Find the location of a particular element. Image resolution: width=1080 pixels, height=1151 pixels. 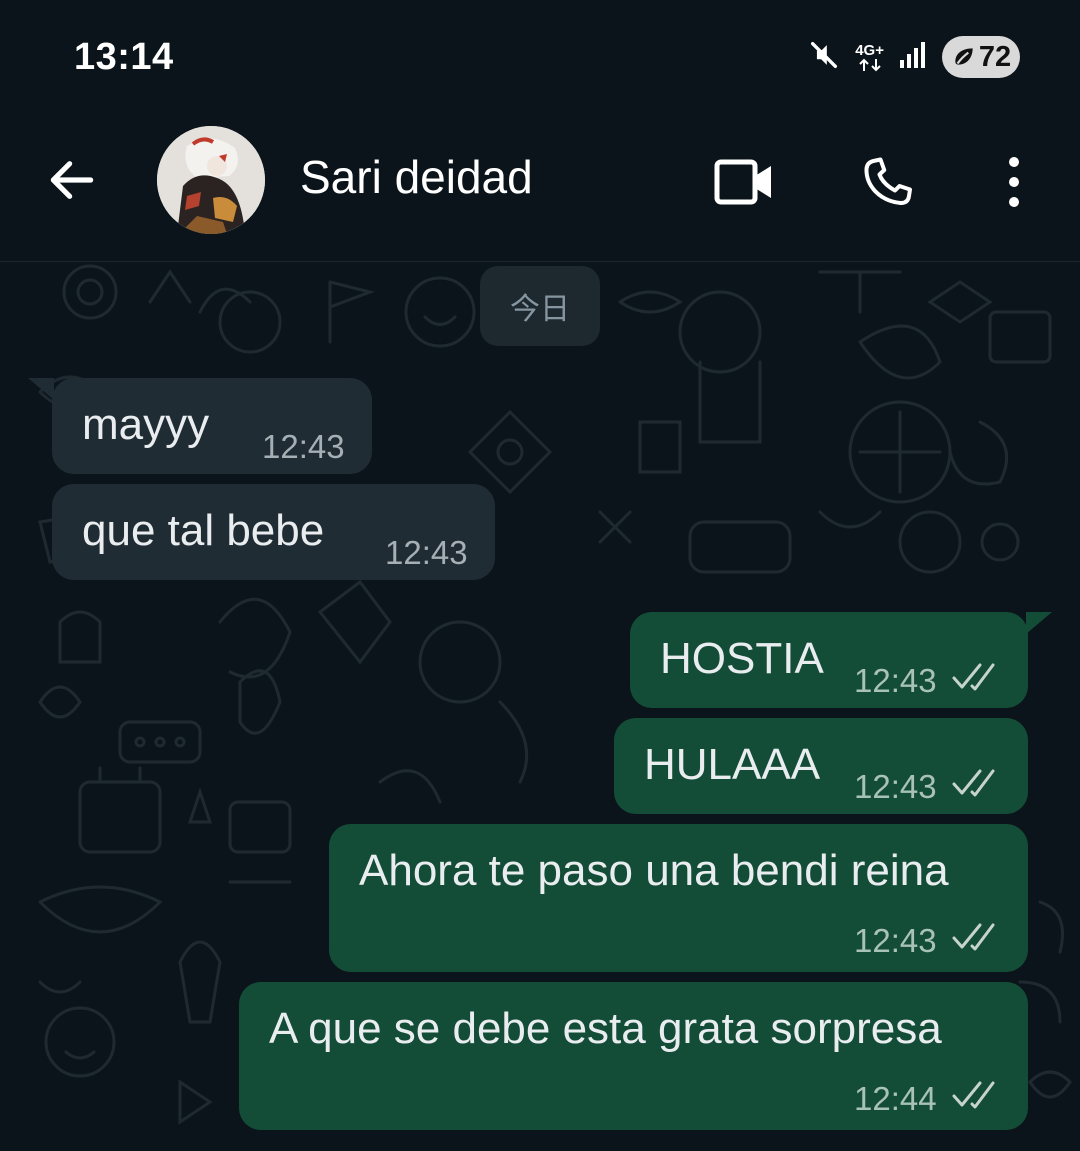

date-separator: 今日 is located at coordinates (540, 306).